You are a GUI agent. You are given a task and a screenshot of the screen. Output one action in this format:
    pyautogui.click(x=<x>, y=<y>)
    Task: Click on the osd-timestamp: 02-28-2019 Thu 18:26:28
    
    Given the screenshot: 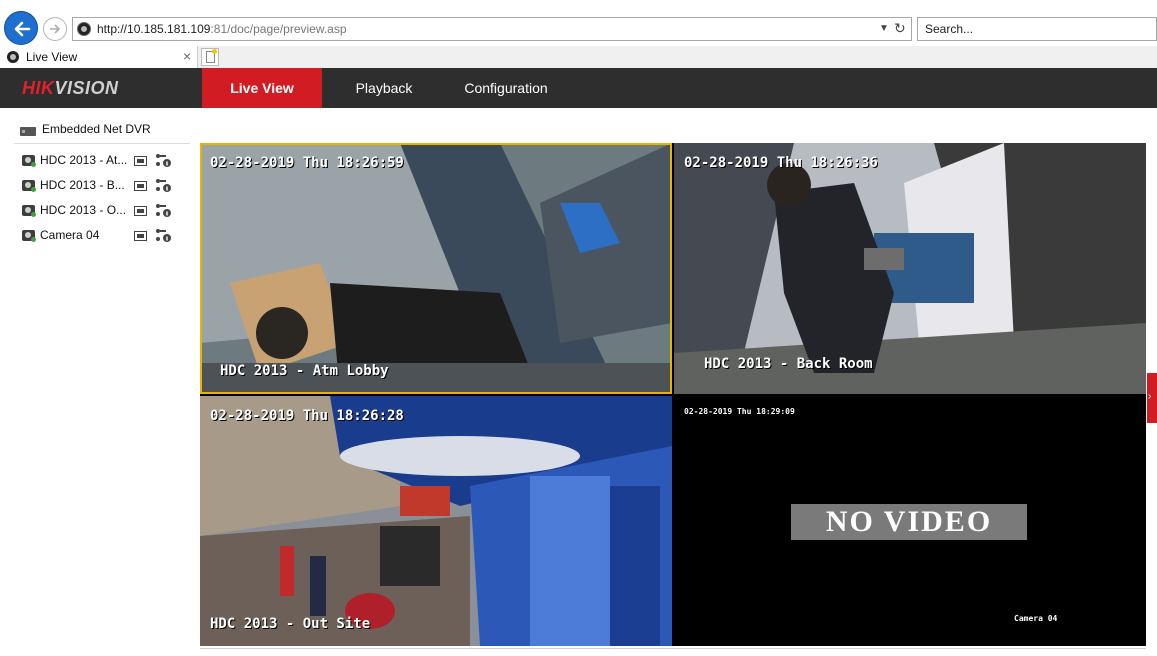 What is the action you would take?
    pyautogui.click(x=307, y=416)
    